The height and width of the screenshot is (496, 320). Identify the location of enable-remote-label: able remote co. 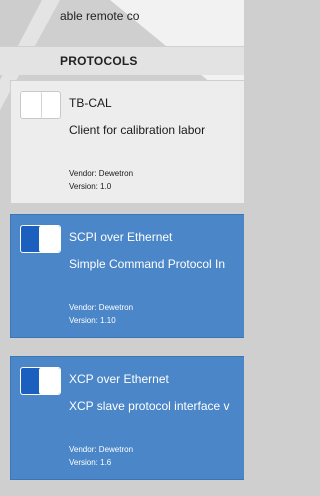
(100, 16).